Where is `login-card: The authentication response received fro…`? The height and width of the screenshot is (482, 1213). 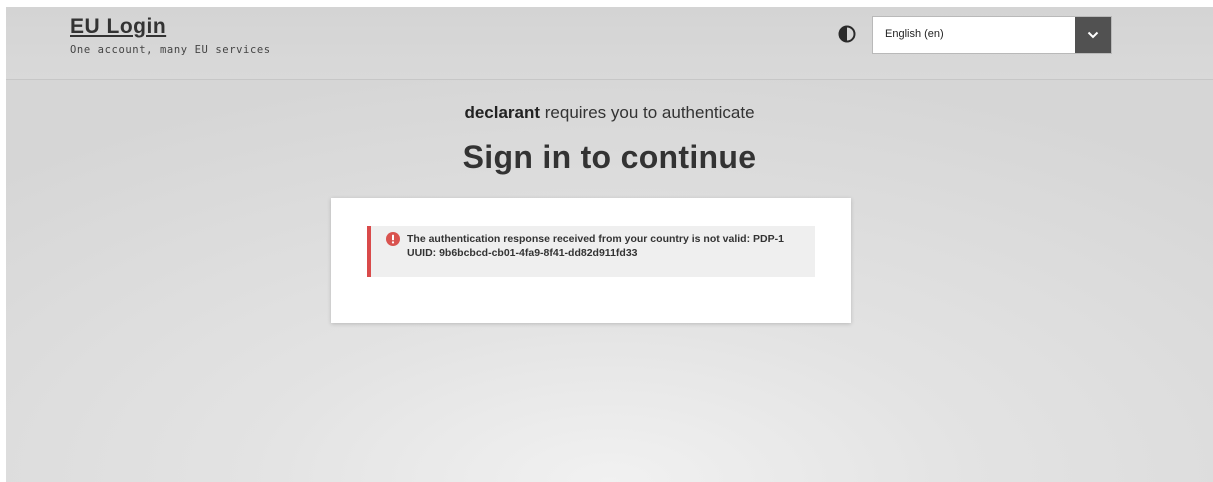 login-card: The authentication response received fro… is located at coordinates (591, 260).